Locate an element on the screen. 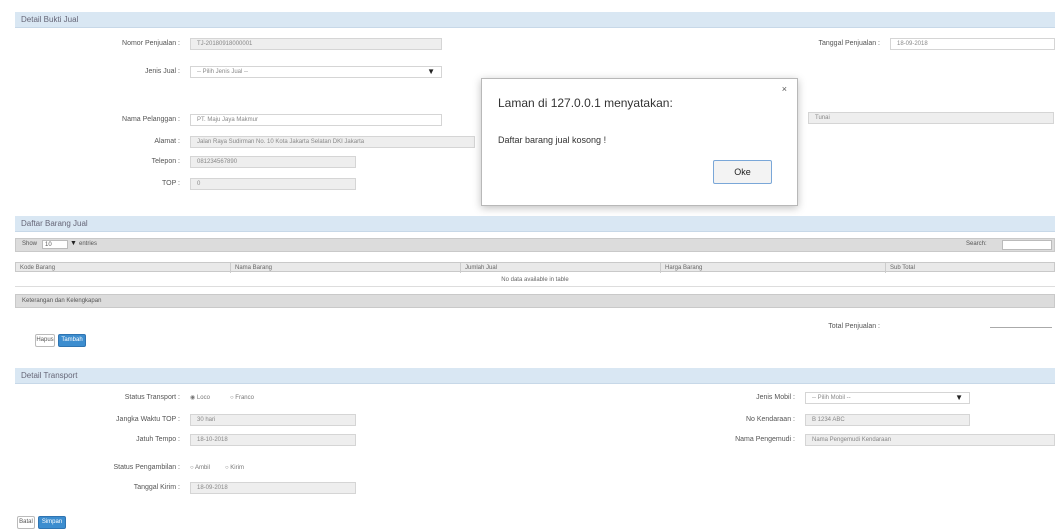 Image resolution: width=1058 pixels, height=532 pixels. status-pengambilan-label: Status Pengambilan : is located at coordinates (146, 467).